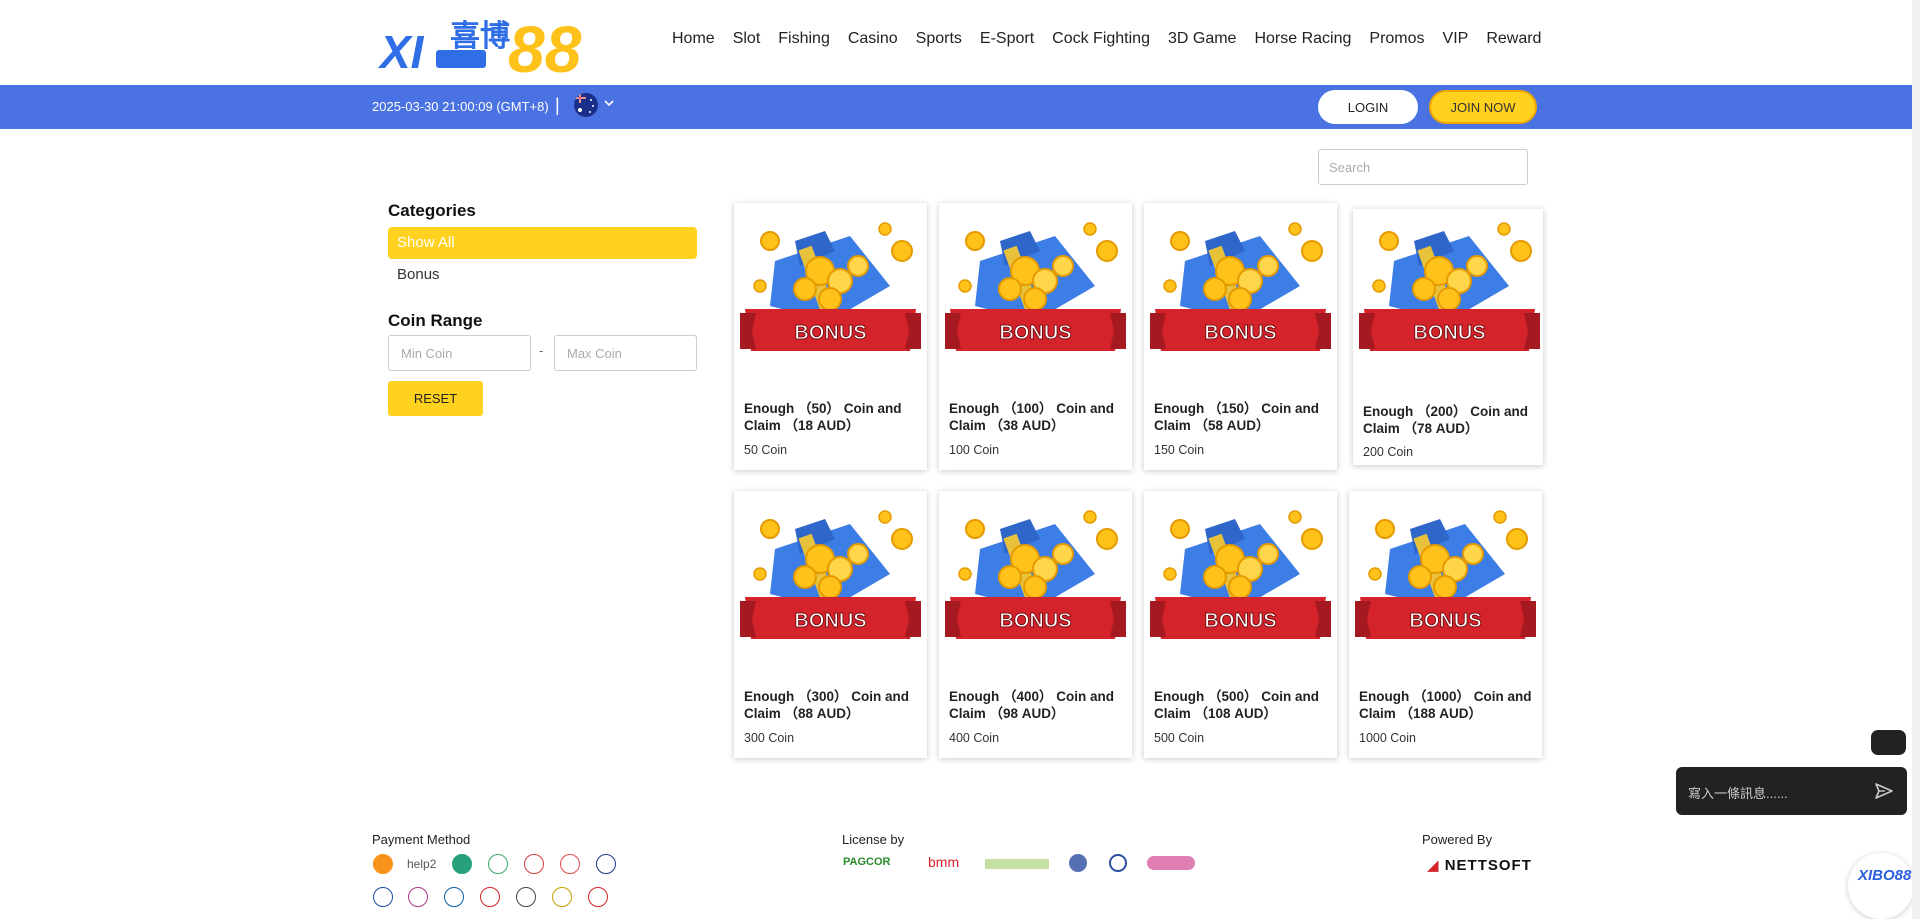 The width and height of the screenshot is (1920, 919). I want to click on nav-casino: Casino, so click(873, 39).